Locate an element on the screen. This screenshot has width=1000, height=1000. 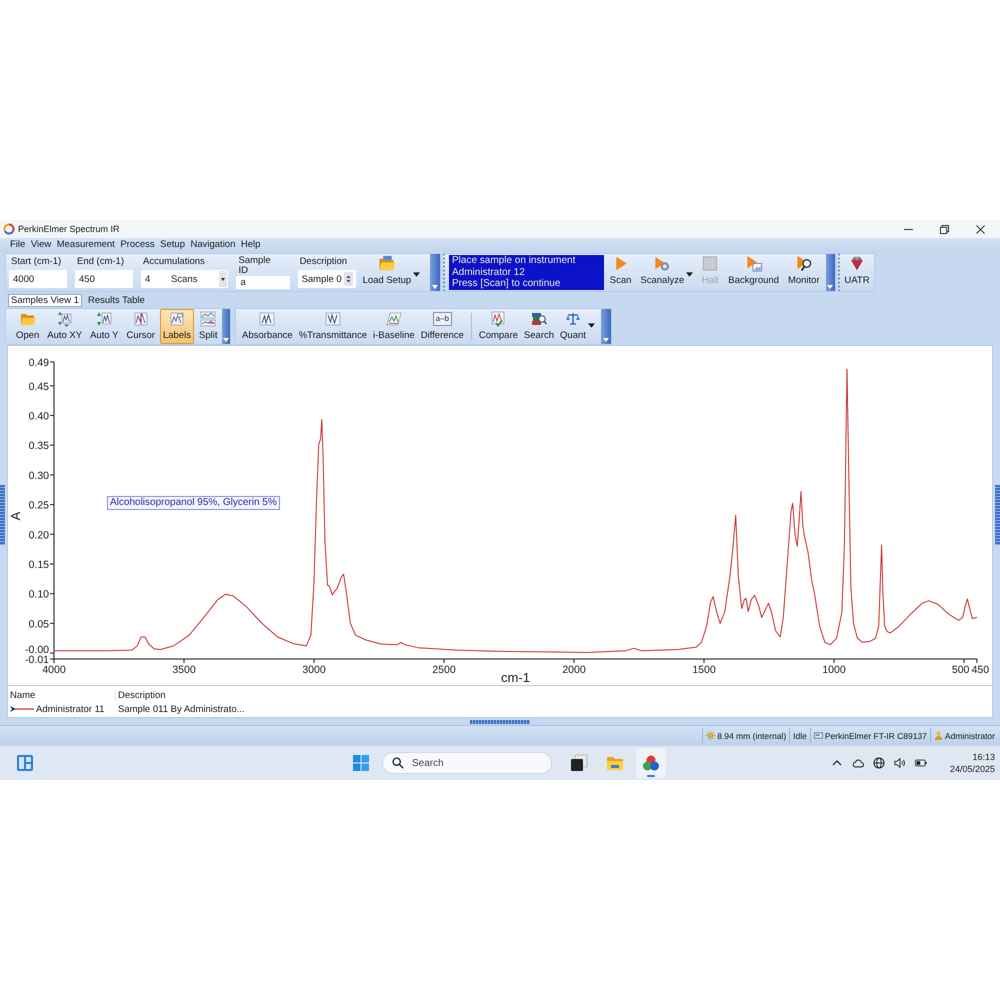
toolbar-button: Absorbance is located at coordinates (267, 326).